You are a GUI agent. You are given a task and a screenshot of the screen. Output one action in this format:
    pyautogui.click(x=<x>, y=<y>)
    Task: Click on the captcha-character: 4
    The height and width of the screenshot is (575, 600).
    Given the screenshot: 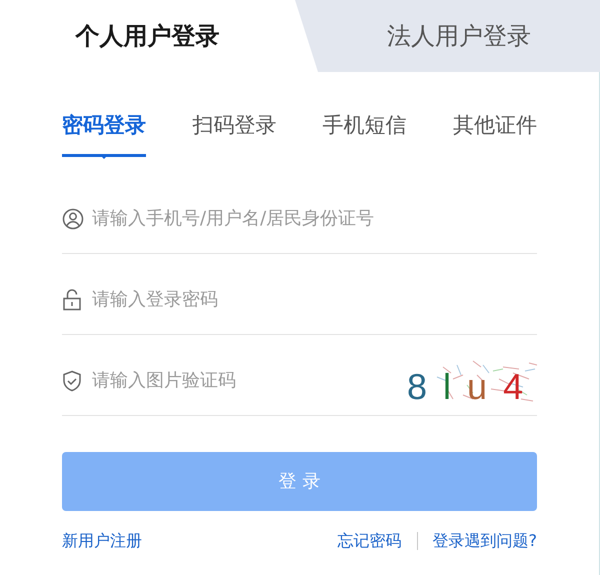 What is the action you would take?
    pyautogui.click(x=513, y=386)
    